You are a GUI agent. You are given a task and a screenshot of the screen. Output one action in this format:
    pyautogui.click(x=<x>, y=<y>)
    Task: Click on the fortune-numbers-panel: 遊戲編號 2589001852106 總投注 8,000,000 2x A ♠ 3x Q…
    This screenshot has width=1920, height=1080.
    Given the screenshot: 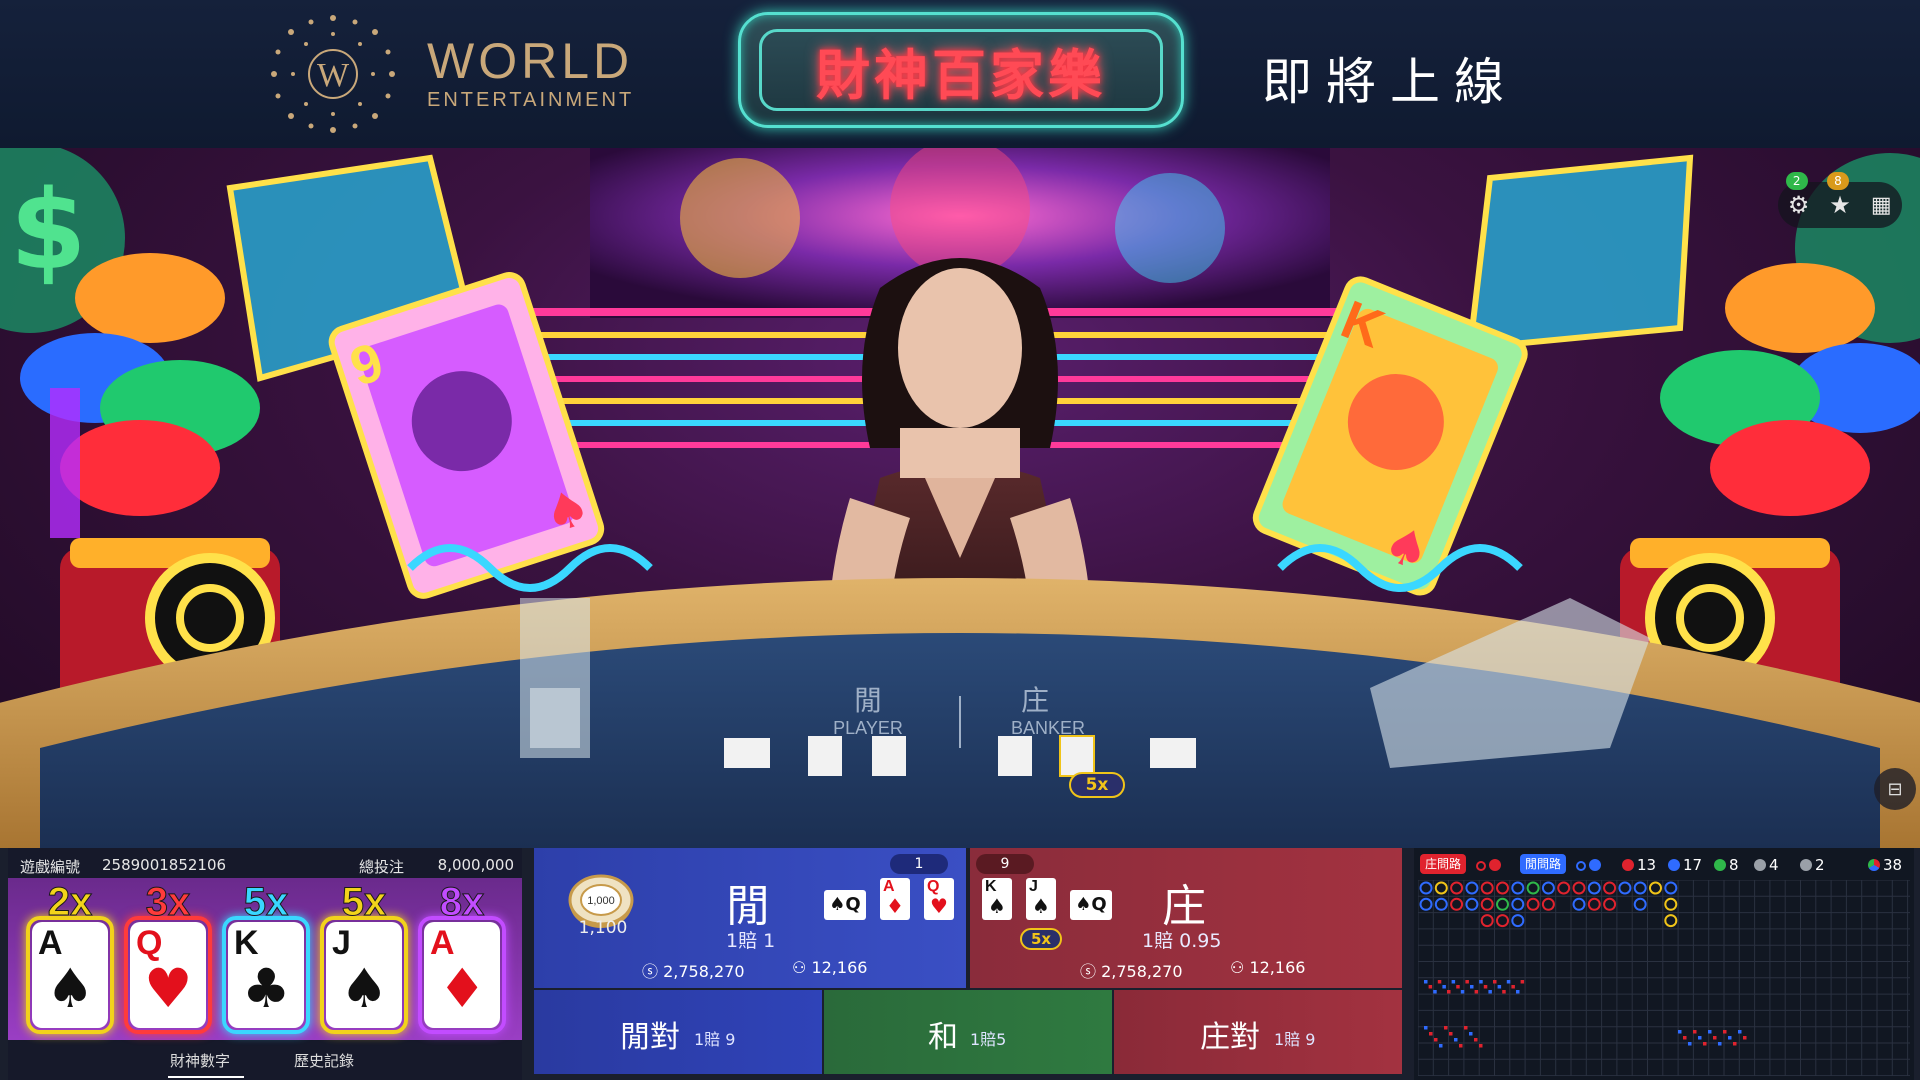 What is the action you would take?
    pyautogui.click(x=265, y=964)
    